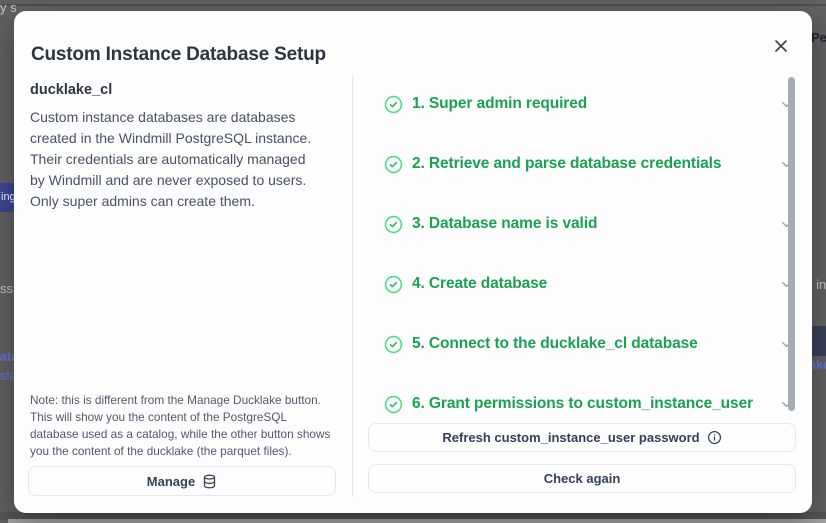 The image size is (826, 523). I want to click on check-again-button: Check again, so click(582, 478).